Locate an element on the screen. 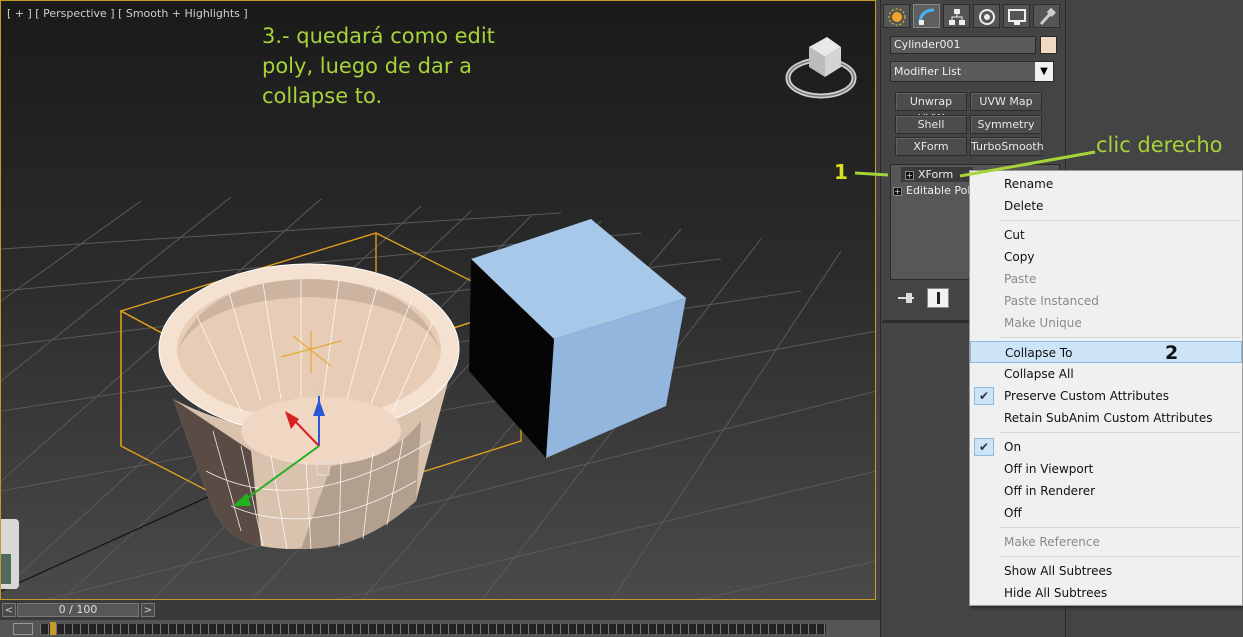  menu-item-make-reference: Make Reference is located at coordinates (1052, 542).